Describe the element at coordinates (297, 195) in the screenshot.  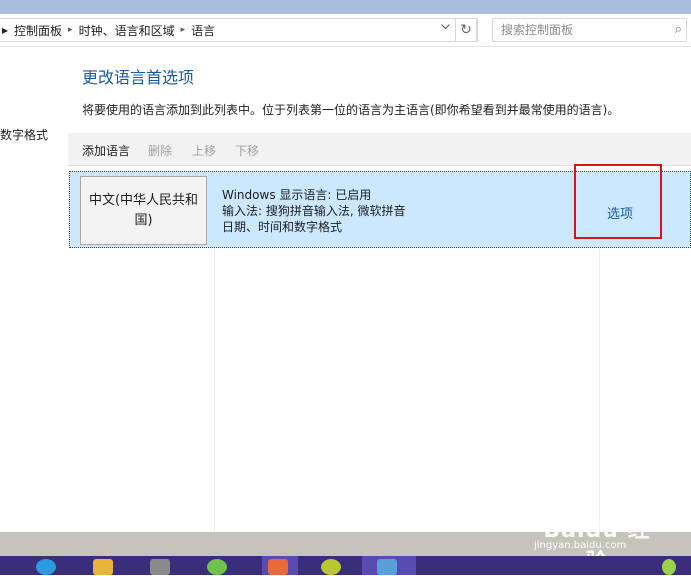
I see `display-language-status: Windows 显示语言: 已启用` at that location.